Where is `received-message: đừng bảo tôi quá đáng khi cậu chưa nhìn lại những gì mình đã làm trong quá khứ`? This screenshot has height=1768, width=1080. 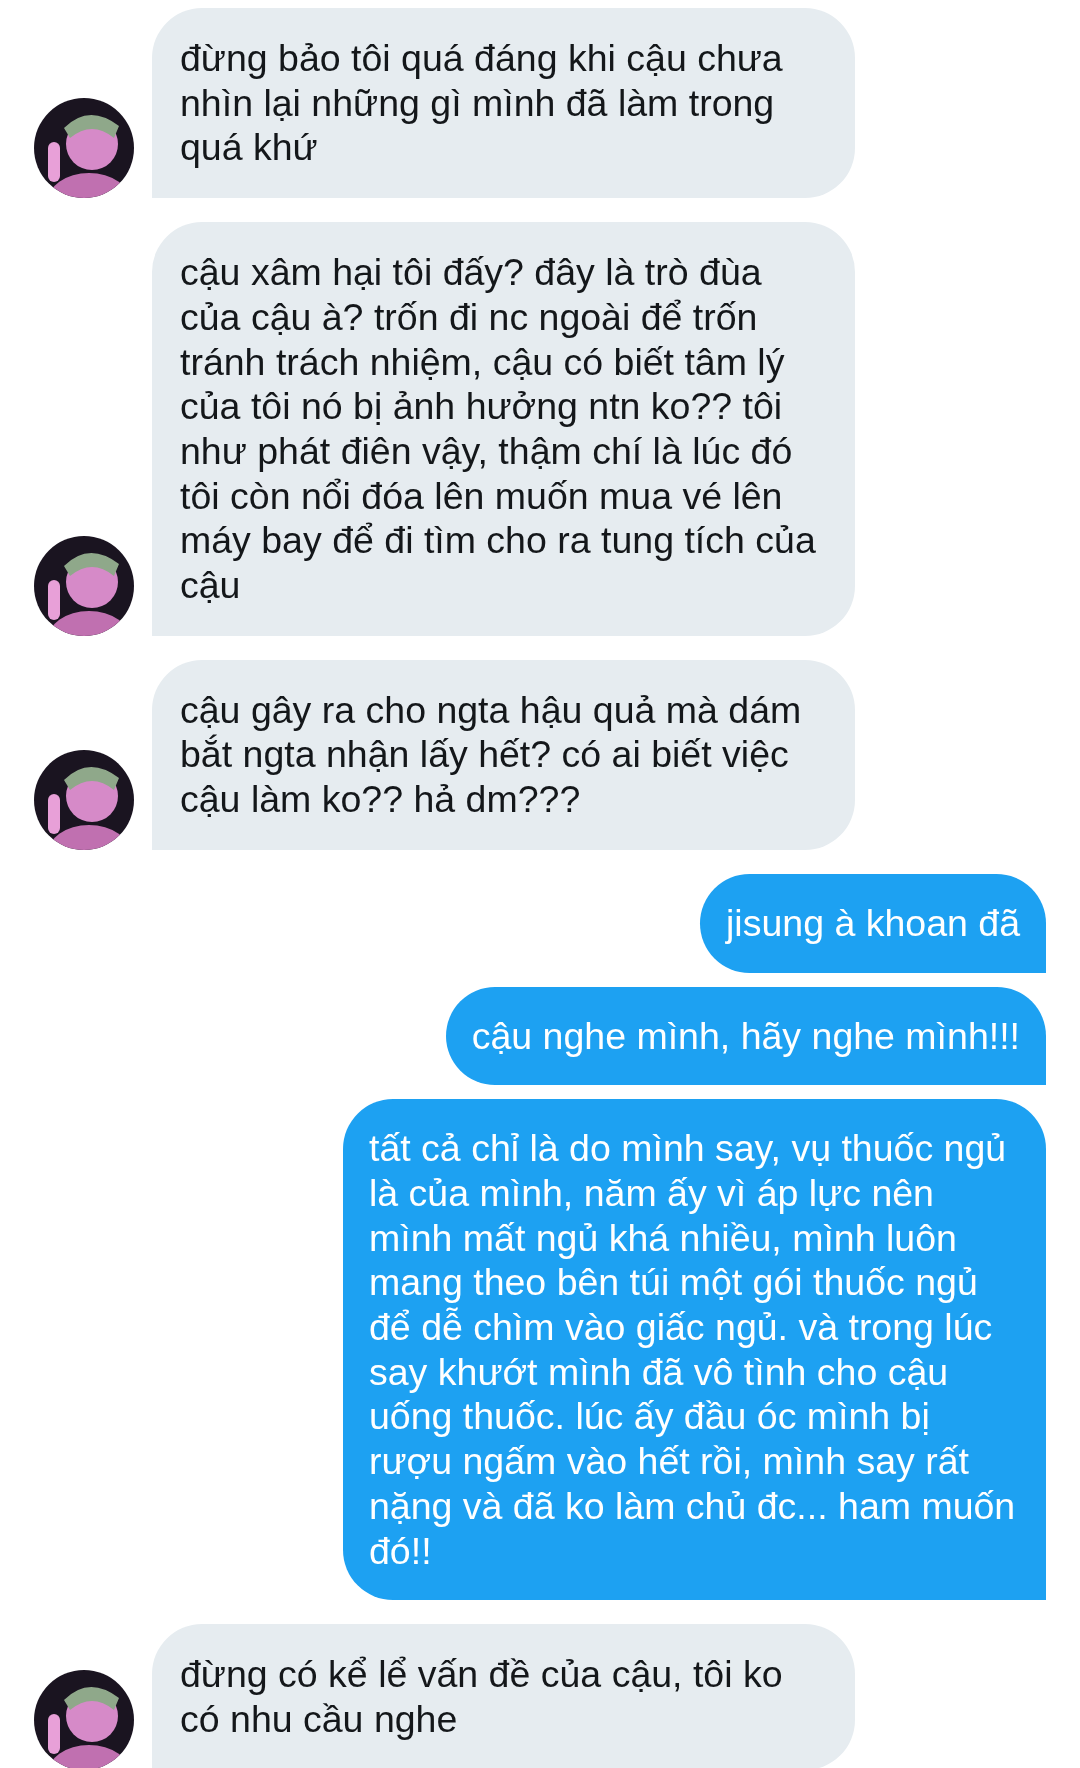 received-message: đừng bảo tôi quá đáng khi cậu chưa nhìn lại những gì mình đã làm trong quá khứ is located at coordinates (503, 103).